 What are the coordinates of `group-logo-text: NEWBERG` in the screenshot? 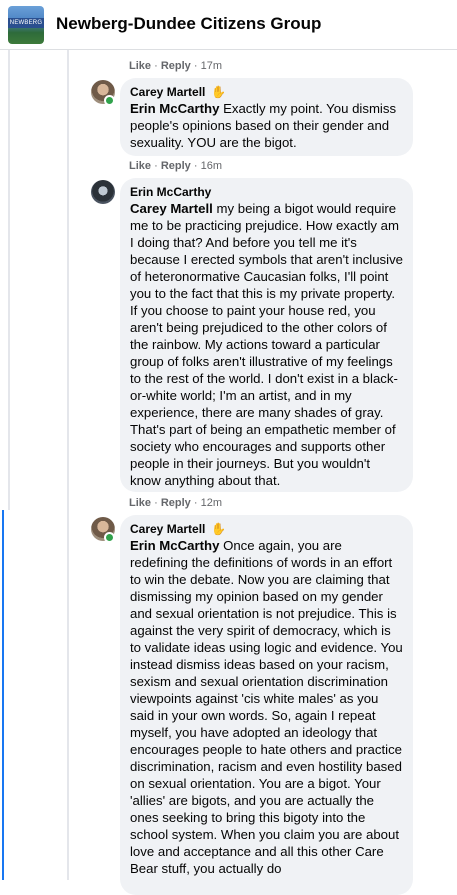 It's located at (26, 23).